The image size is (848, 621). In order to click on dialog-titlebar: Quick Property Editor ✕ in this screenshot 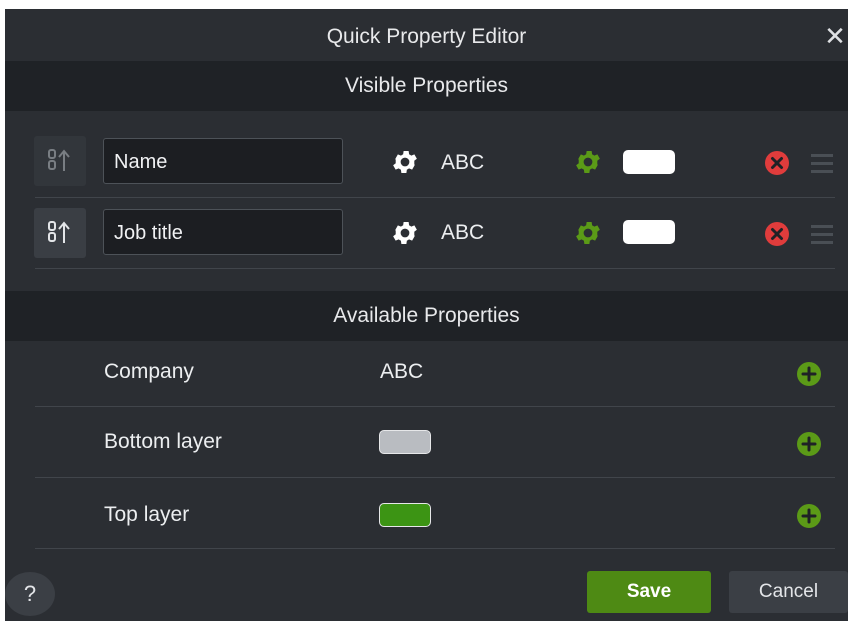, I will do `click(426, 35)`.